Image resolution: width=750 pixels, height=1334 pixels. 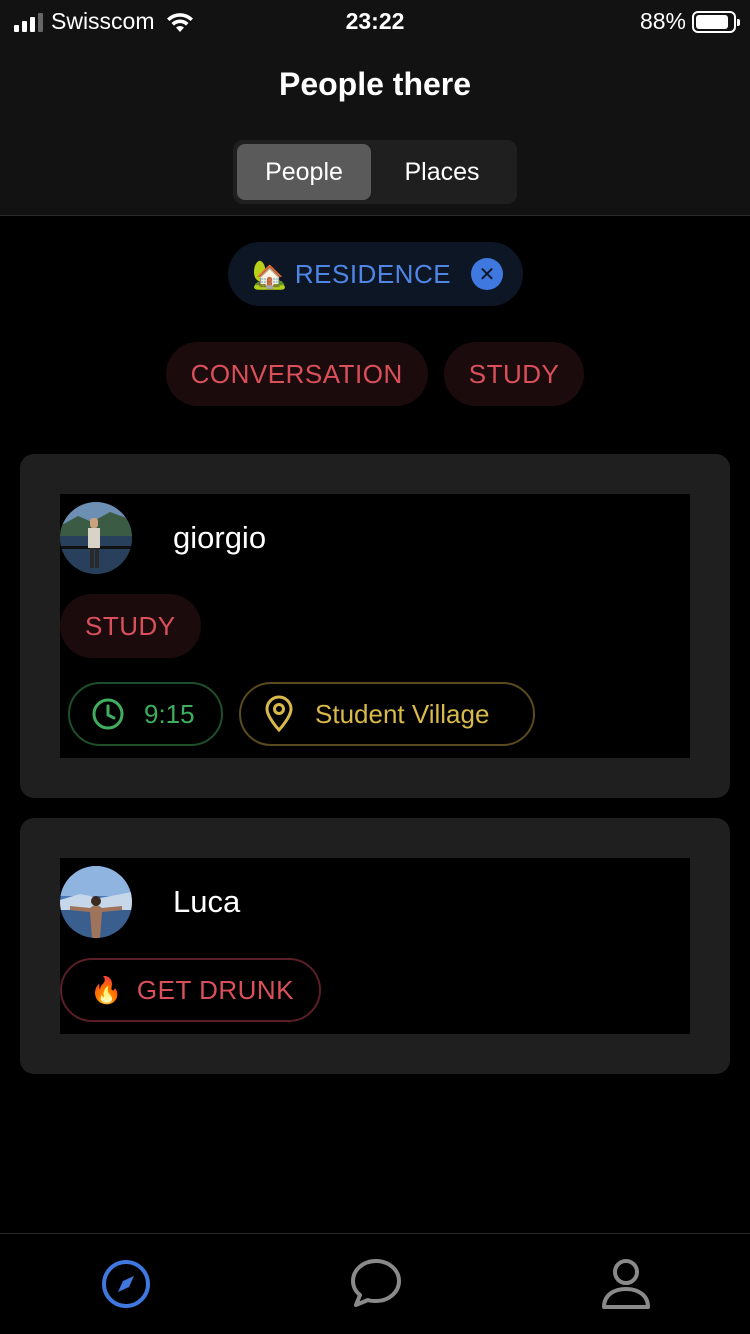 I want to click on activity-badge: STUDY, so click(x=130, y=626).